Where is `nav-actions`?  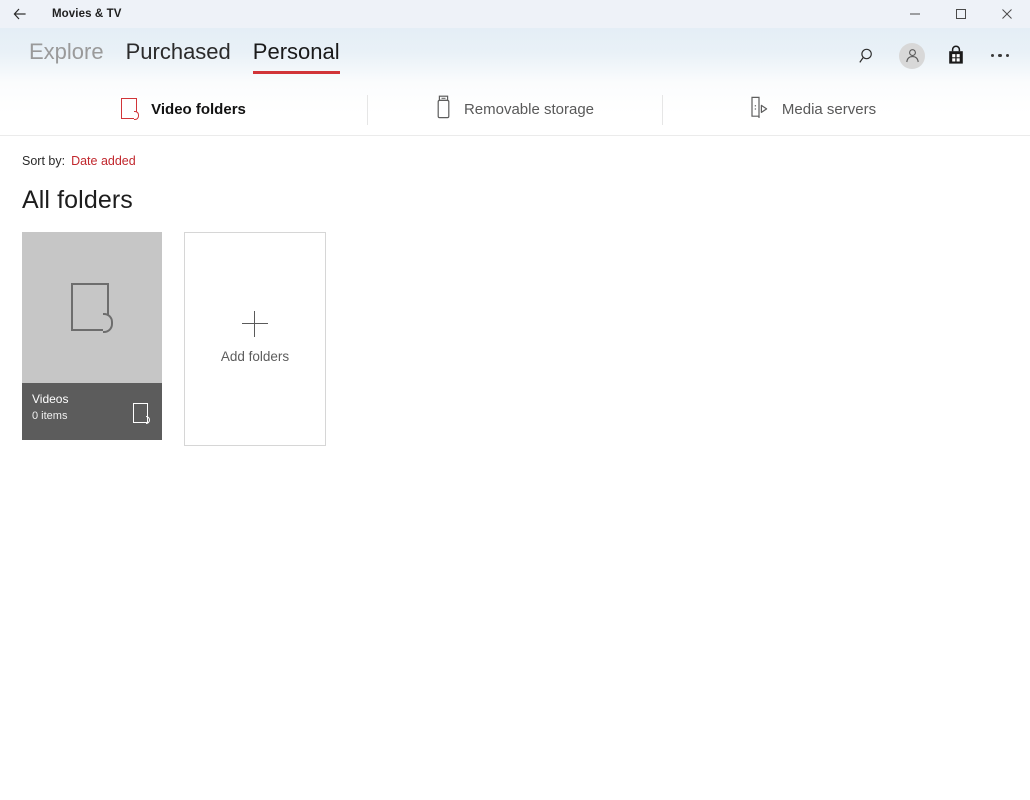 nav-actions is located at coordinates (934, 55).